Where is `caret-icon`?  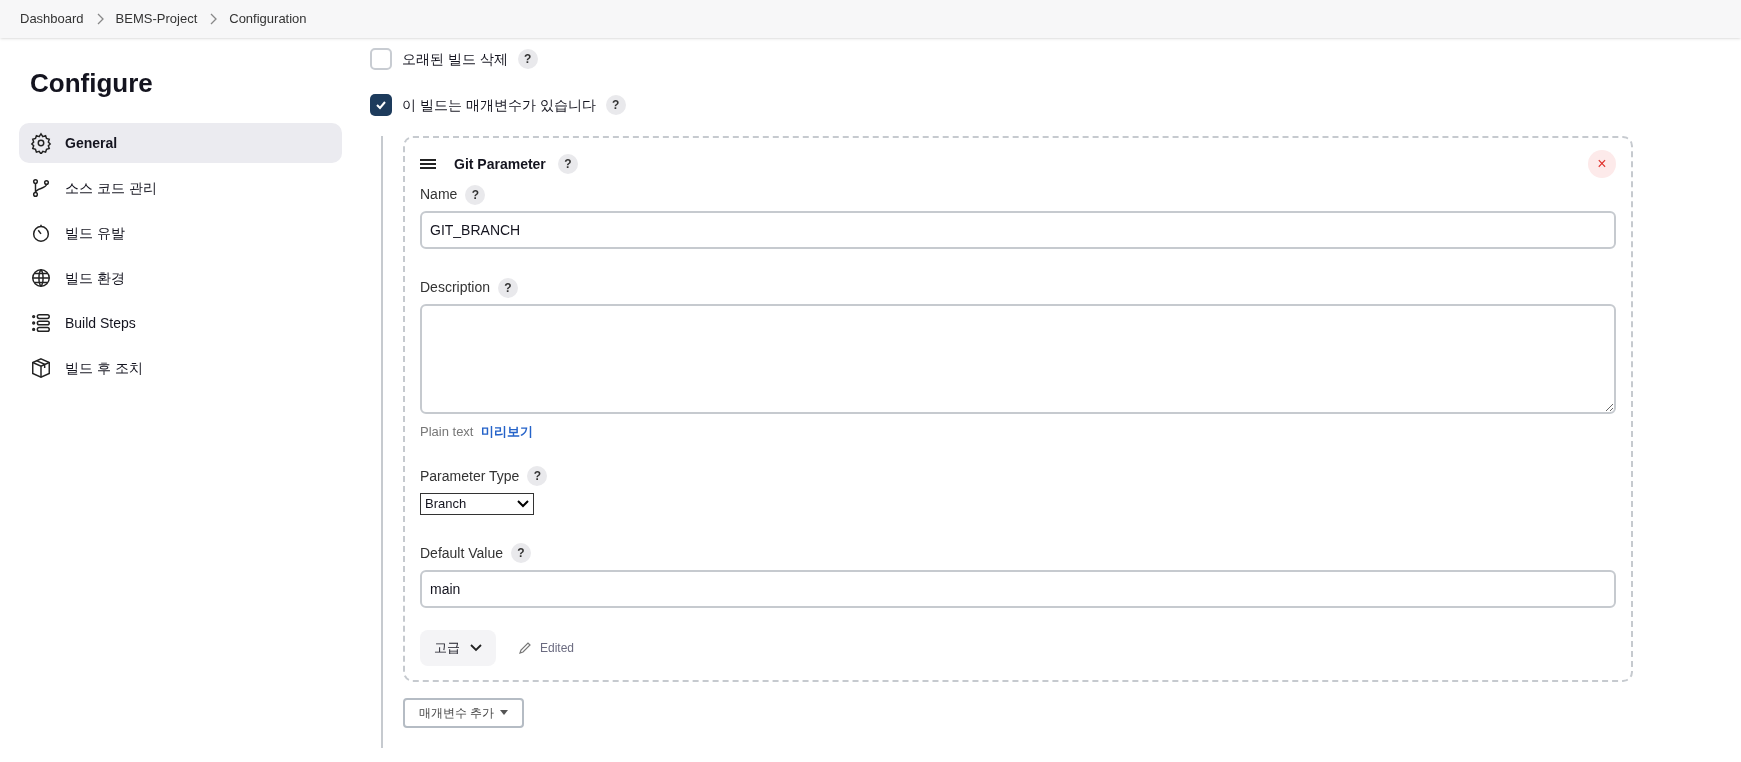 caret-icon is located at coordinates (504, 712).